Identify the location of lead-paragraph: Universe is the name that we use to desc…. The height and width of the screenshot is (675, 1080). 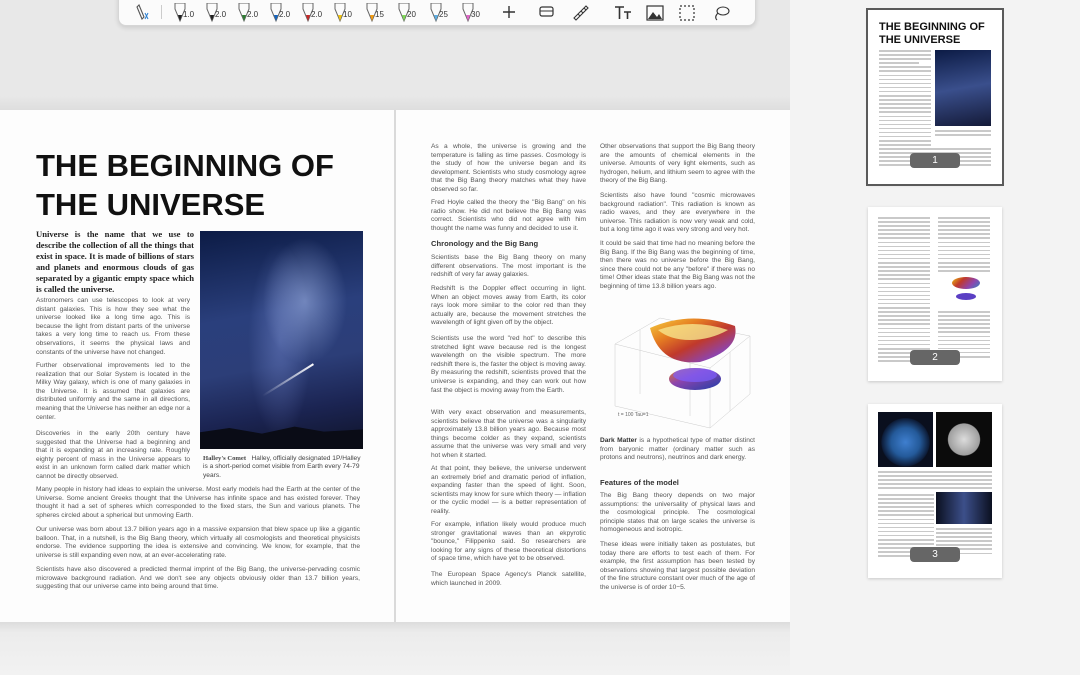
(115, 261).